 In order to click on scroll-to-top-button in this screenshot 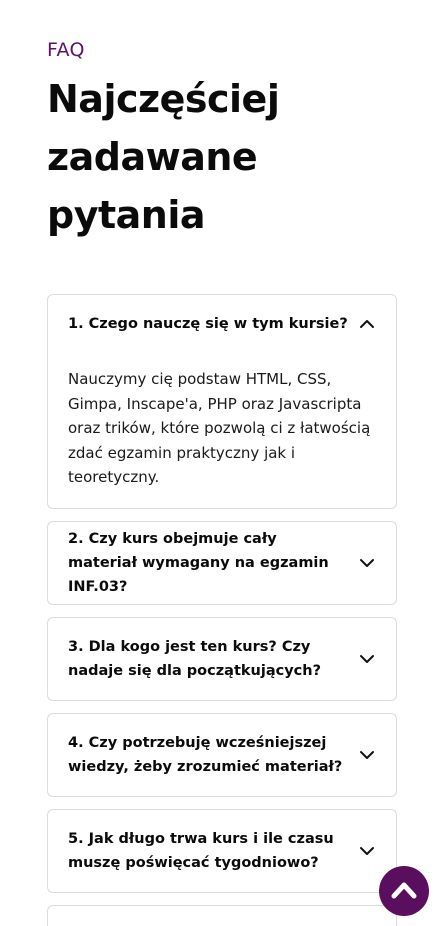, I will do `click(404, 891)`.